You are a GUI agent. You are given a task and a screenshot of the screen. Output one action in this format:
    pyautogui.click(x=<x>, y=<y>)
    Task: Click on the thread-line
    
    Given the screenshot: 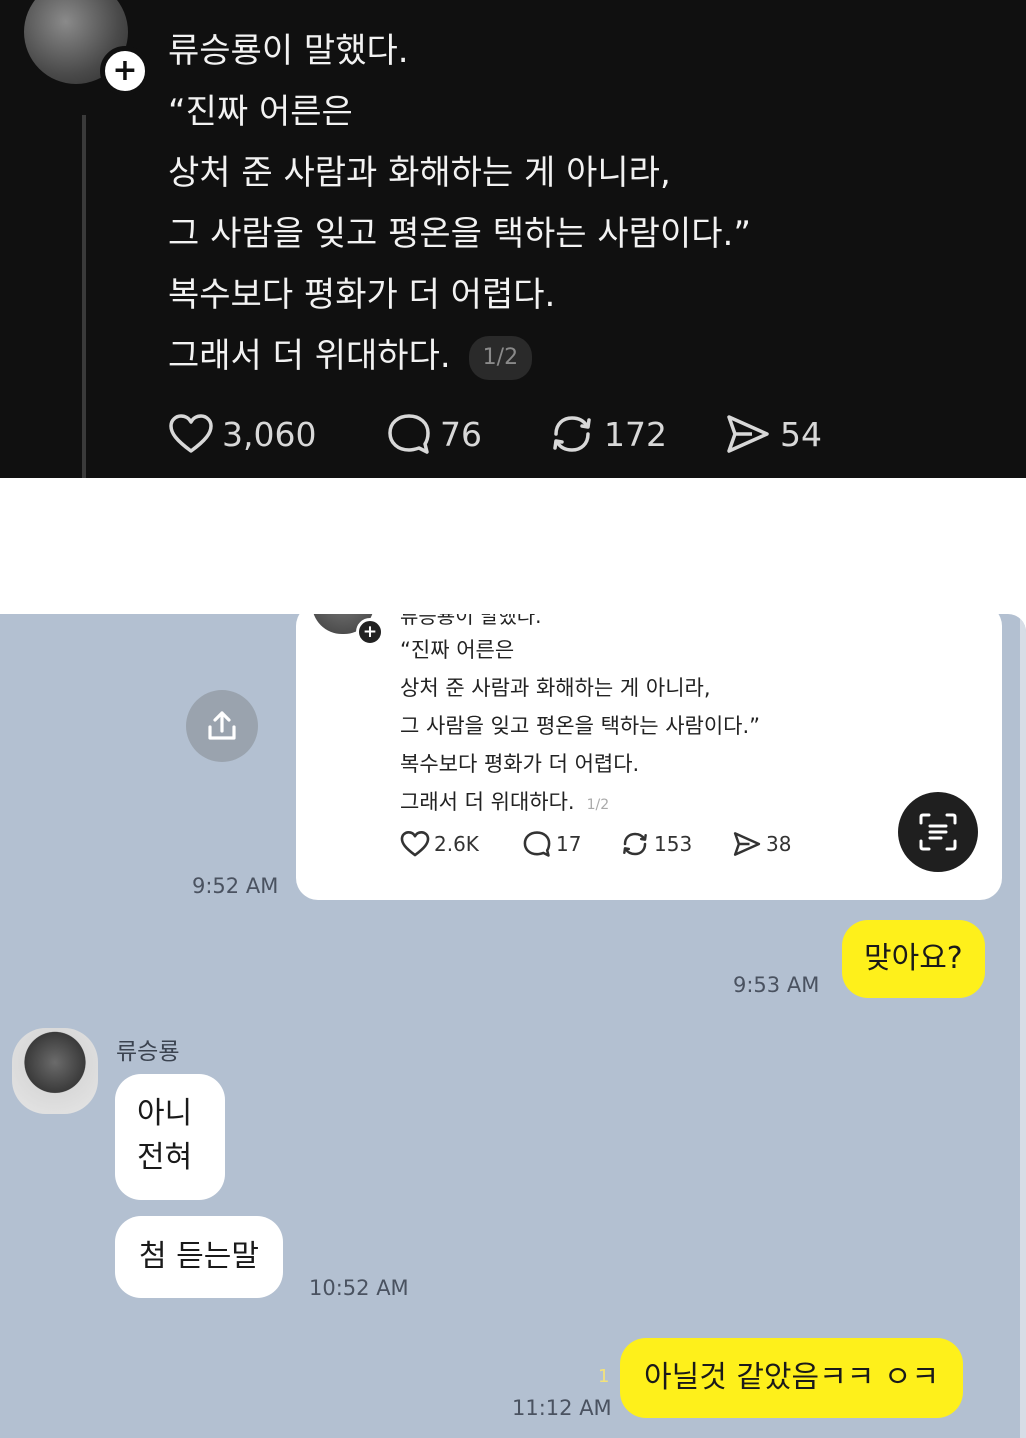 What is the action you would take?
    pyautogui.click(x=84, y=296)
    